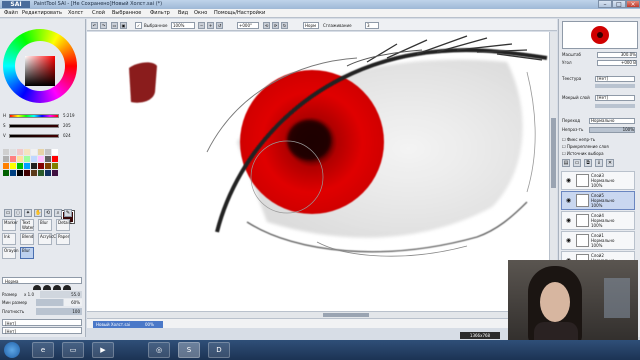  I want to click on selected-checkbox: ✓, so click(138, 25).